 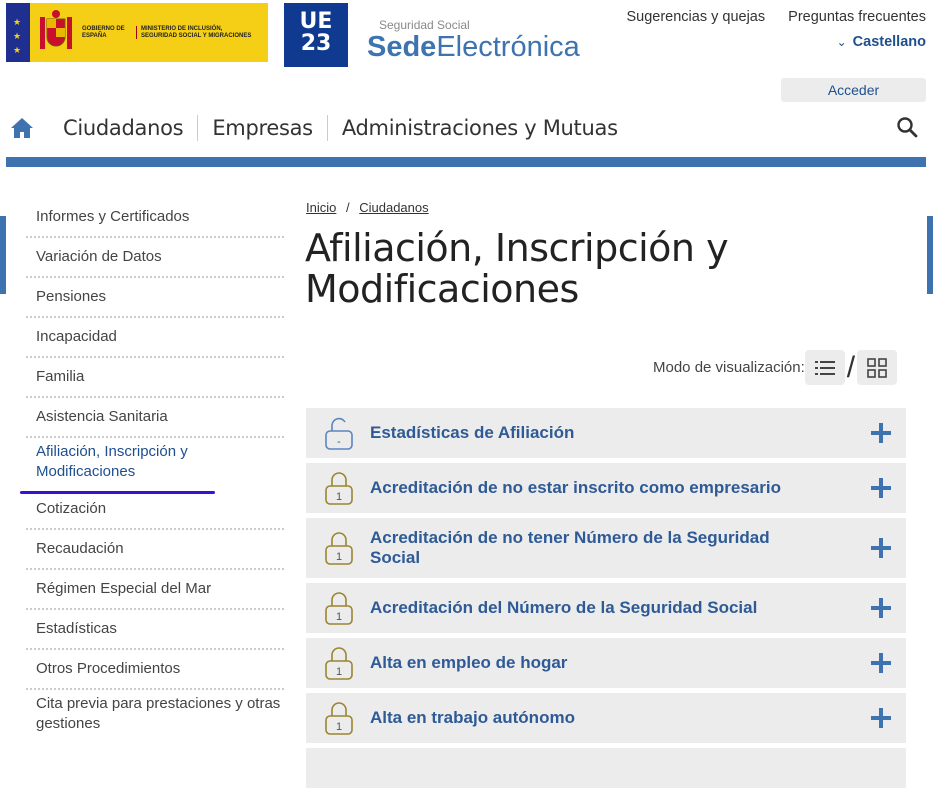 What do you see at coordinates (393, 207) in the screenshot?
I see `breadcrumb-ciudadanos: Ciudadanos` at bounding box center [393, 207].